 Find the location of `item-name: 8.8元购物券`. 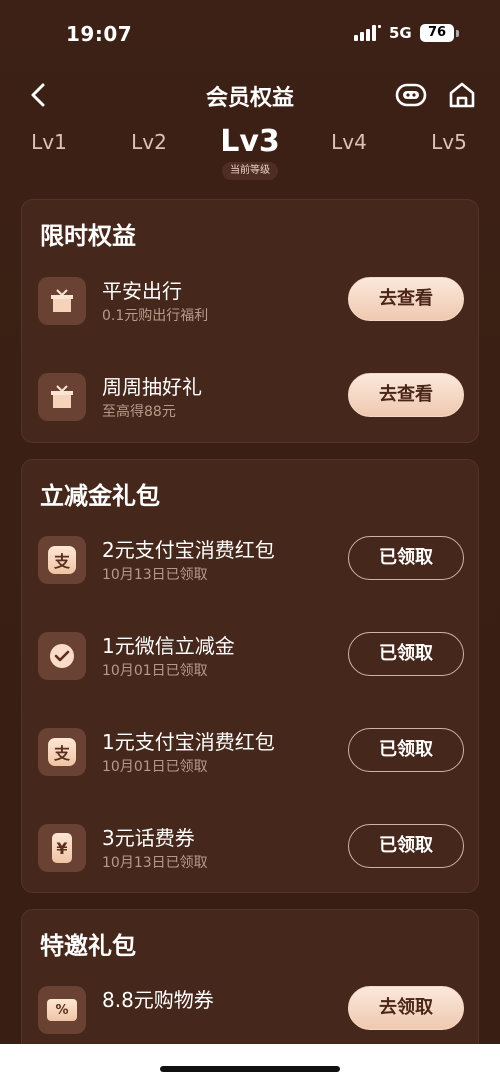

item-name: 8.8元购物券 is located at coordinates (158, 1000).